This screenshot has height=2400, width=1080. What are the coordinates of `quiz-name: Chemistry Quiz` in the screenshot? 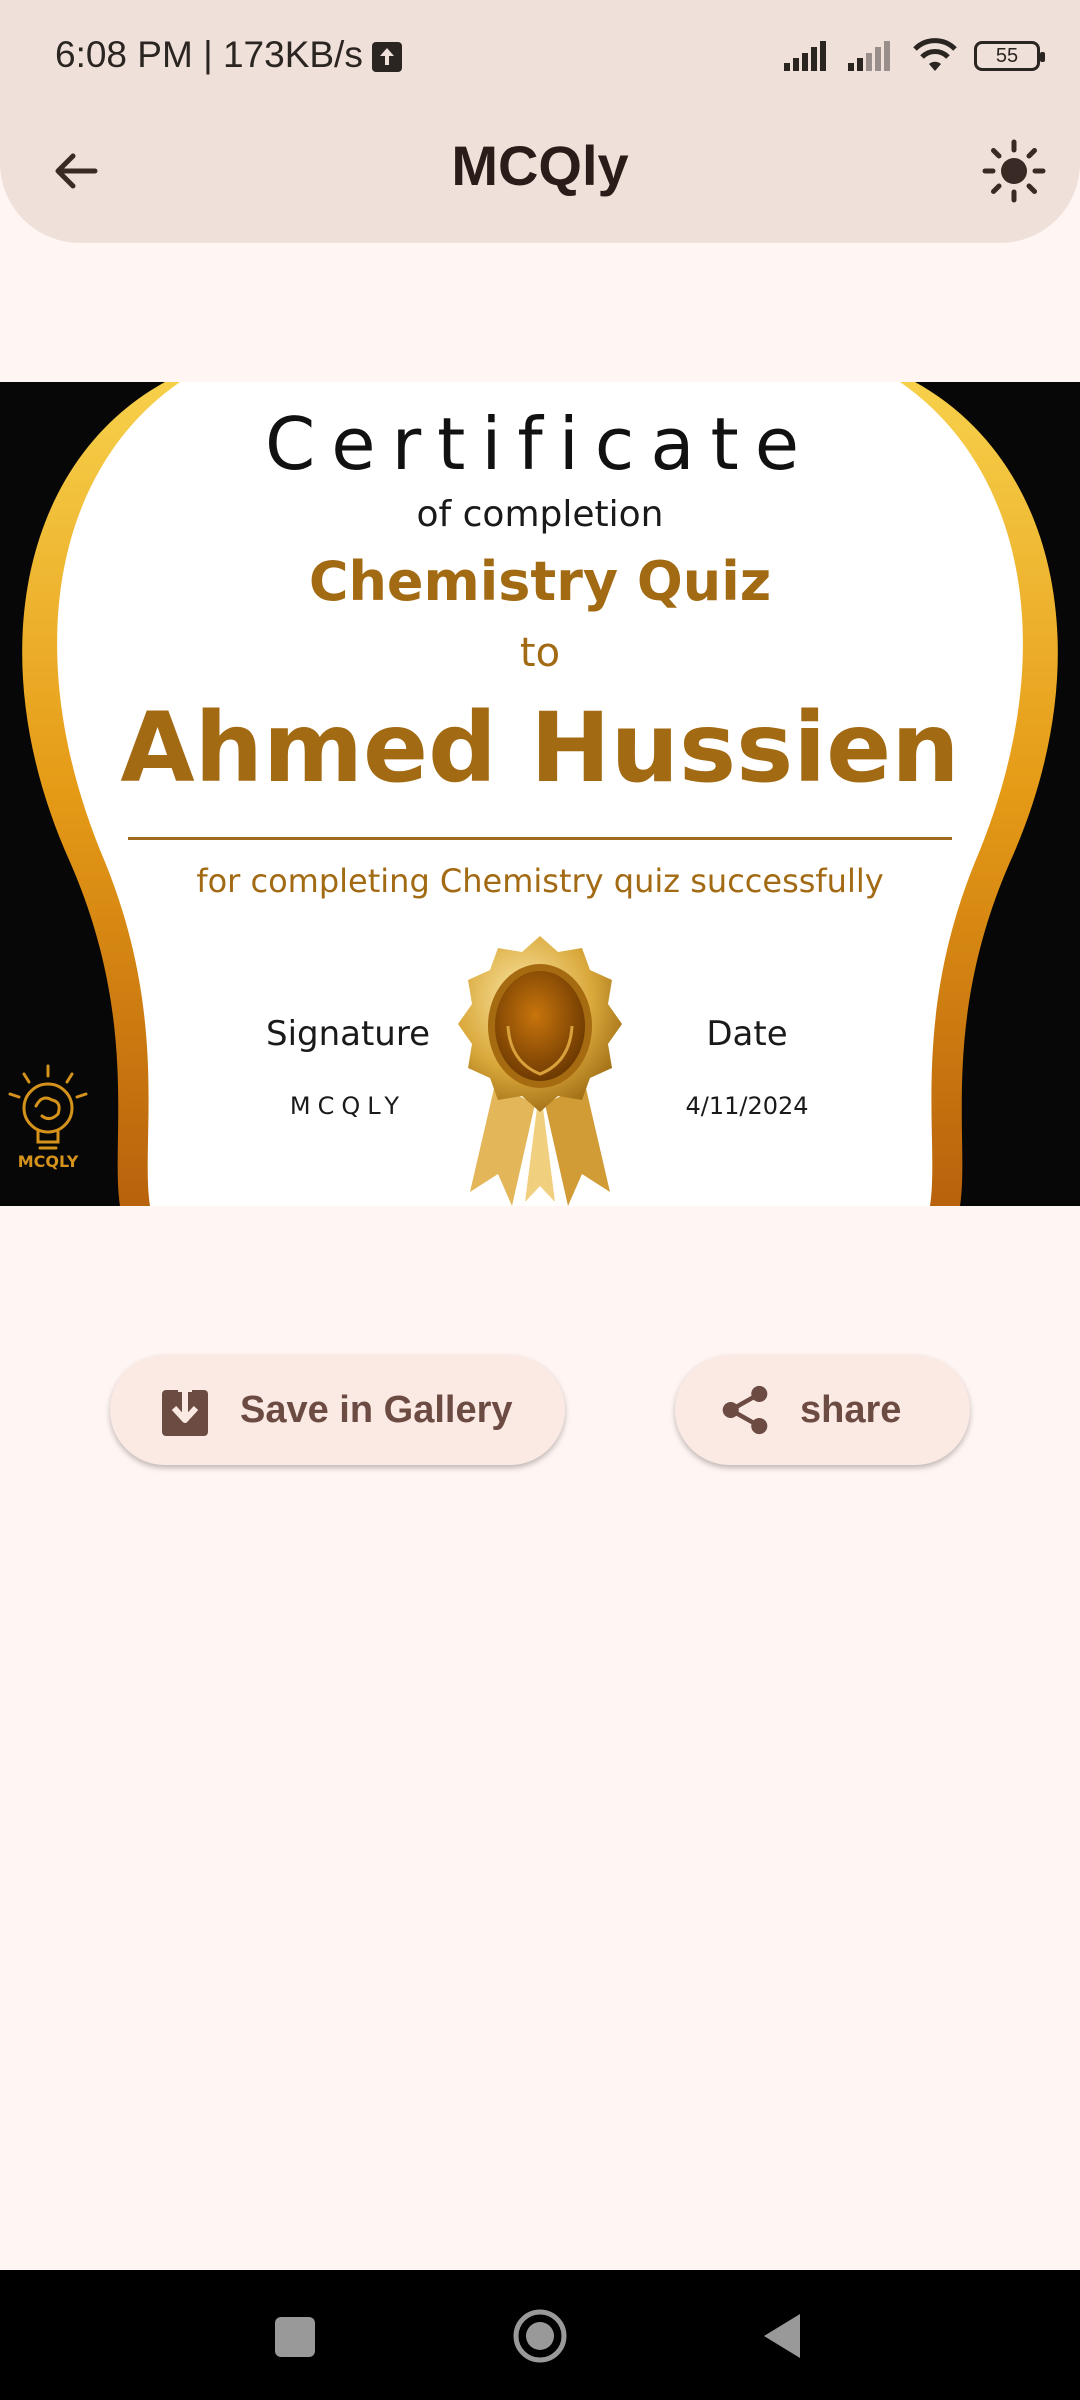 It's located at (540, 581).